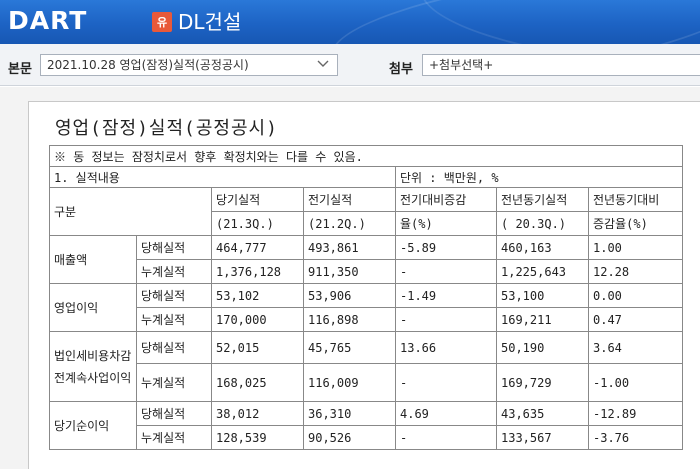 This screenshot has height=469, width=700. What do you see at coordinates (257, 319) in the screenshot?
I see `cell-current: 170,000` at bounding box center [257, 319].